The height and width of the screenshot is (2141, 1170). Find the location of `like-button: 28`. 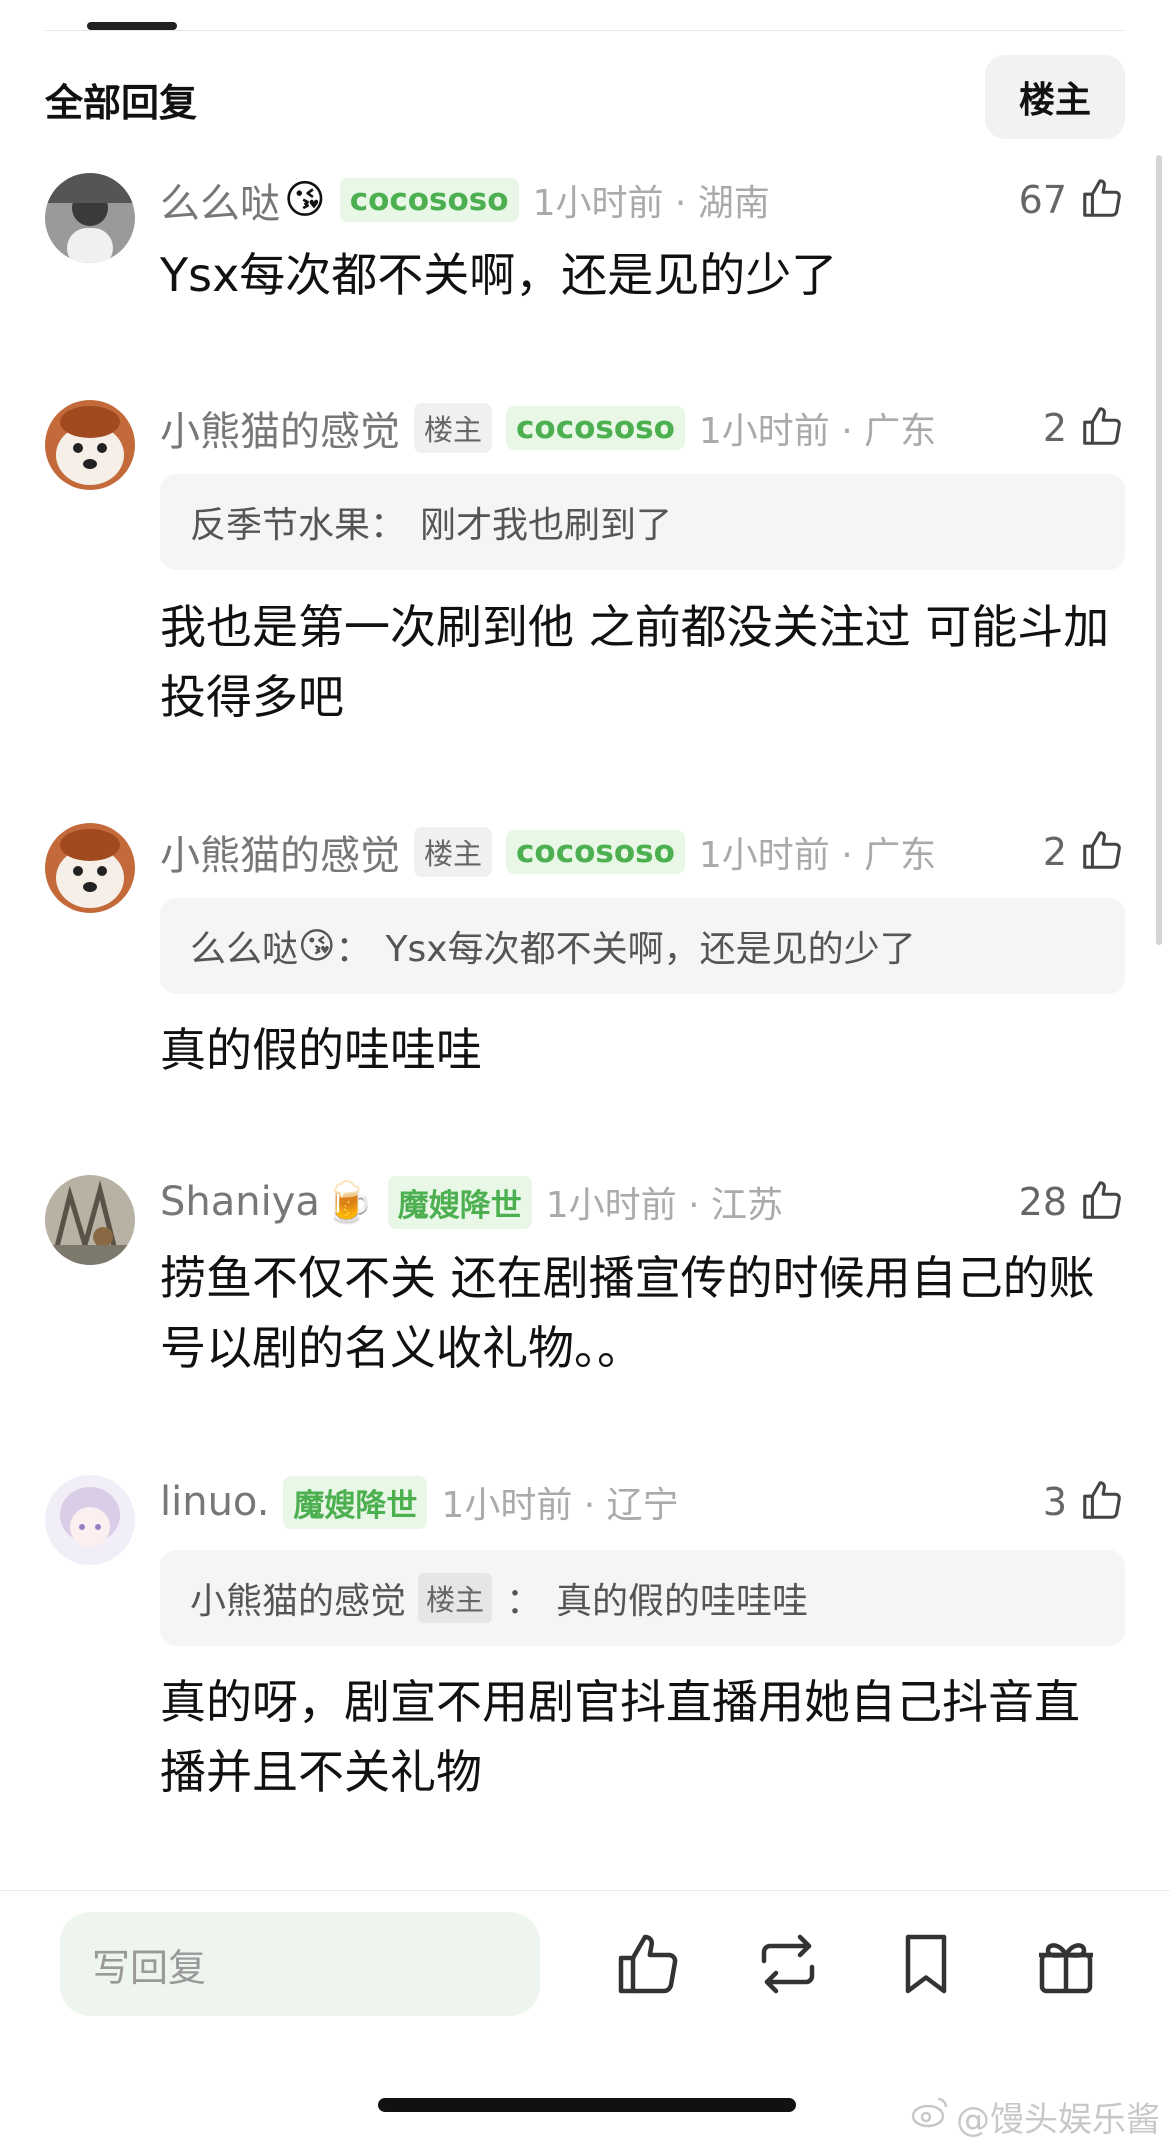

like-button: 28 is located at coordinates (1072, 1202).